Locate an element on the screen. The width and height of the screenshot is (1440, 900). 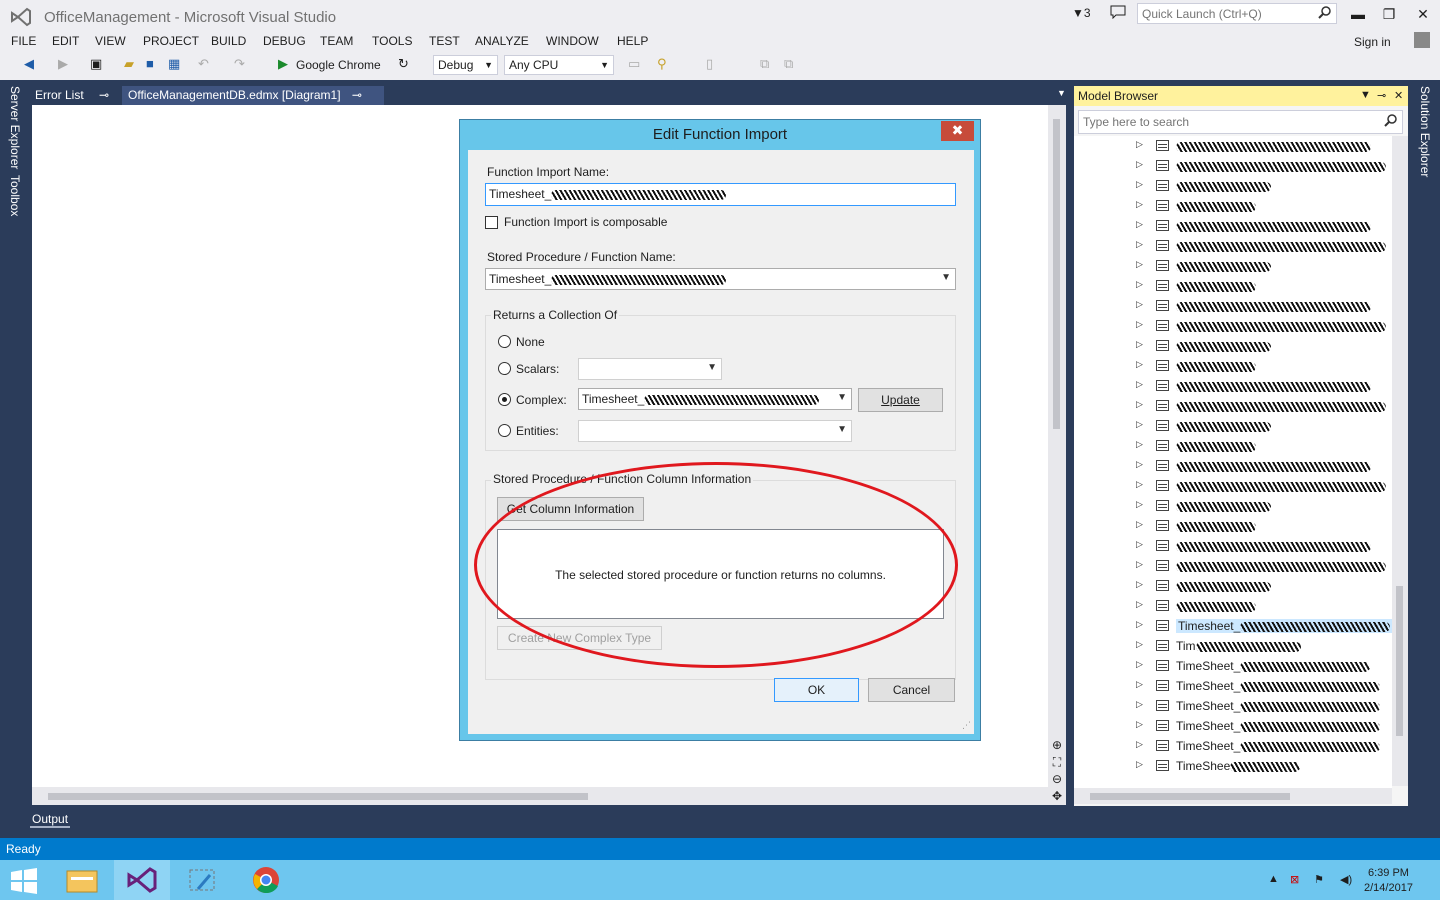
redo-icon: ↷ is located at coordinates (239, 65).